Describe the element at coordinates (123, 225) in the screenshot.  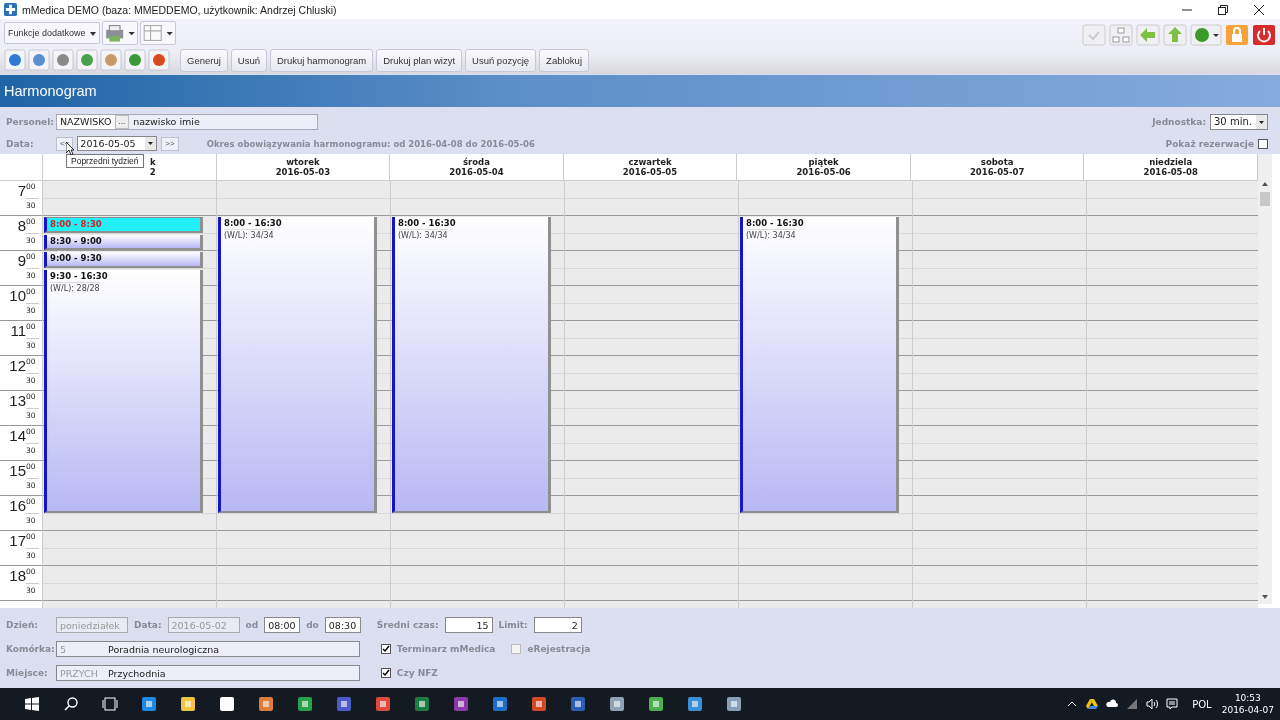
I see `schedule-block: 8:00 - 8:30` at that location.